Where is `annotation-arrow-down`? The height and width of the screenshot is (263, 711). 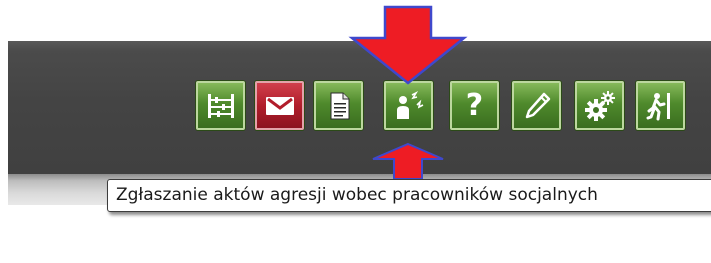 annotation-arrow-down is located at coordinates (408, 45).